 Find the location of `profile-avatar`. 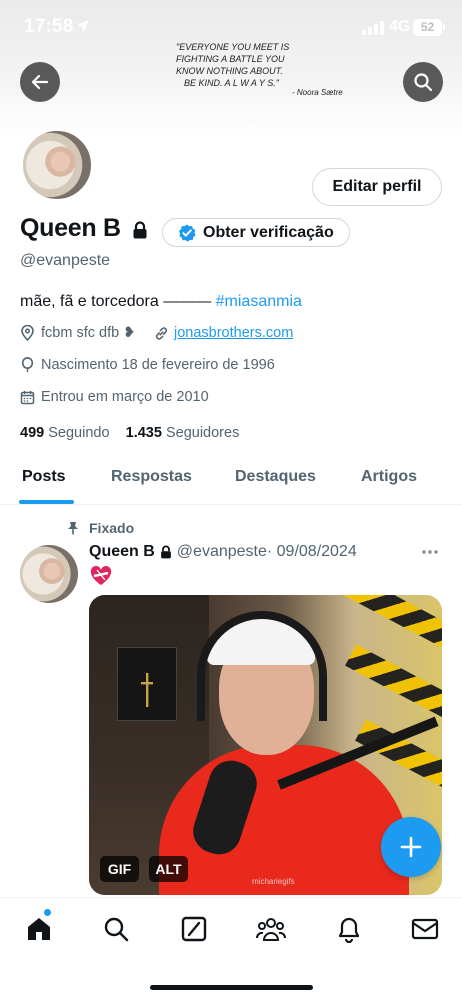

profile-avatar is located at coordinates (57, 165).